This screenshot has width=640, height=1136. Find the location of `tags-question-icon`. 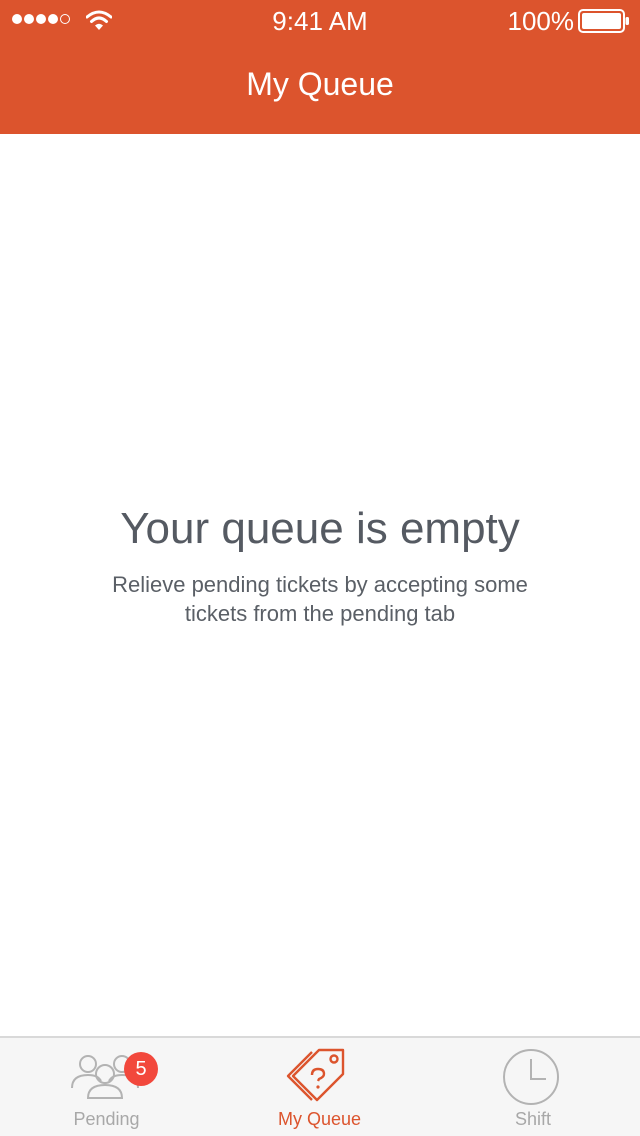

tags-question-icon is located at coordinates (315, 1075).